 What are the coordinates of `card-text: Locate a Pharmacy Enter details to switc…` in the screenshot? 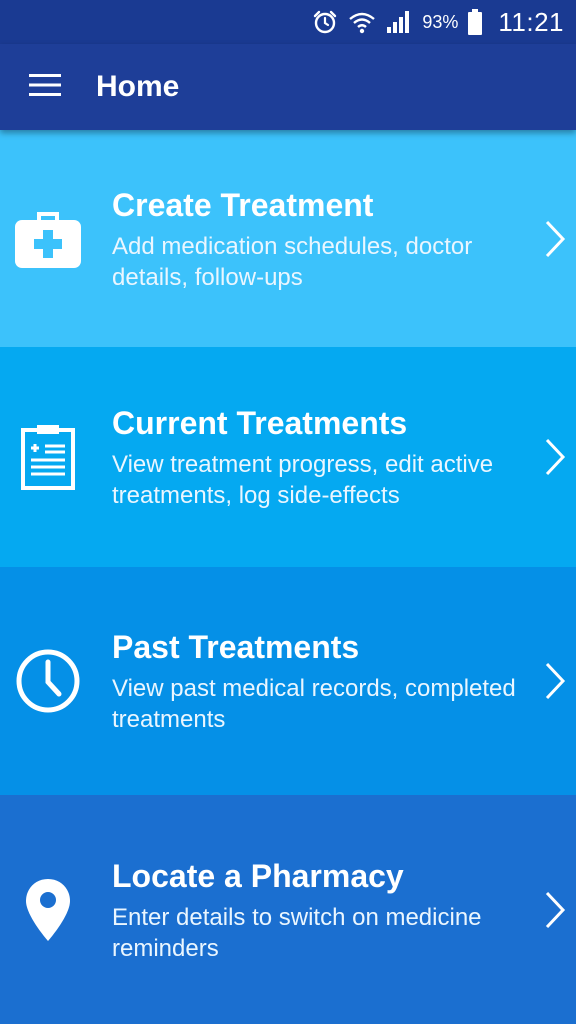 It's located at (322, 910).